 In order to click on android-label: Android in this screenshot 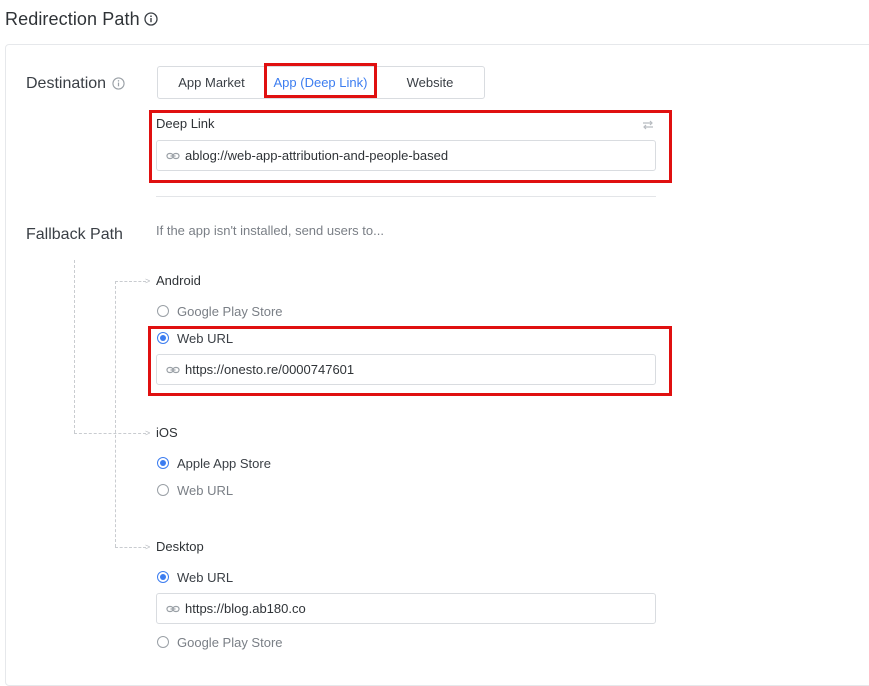, I will do `click(178, 280)`.